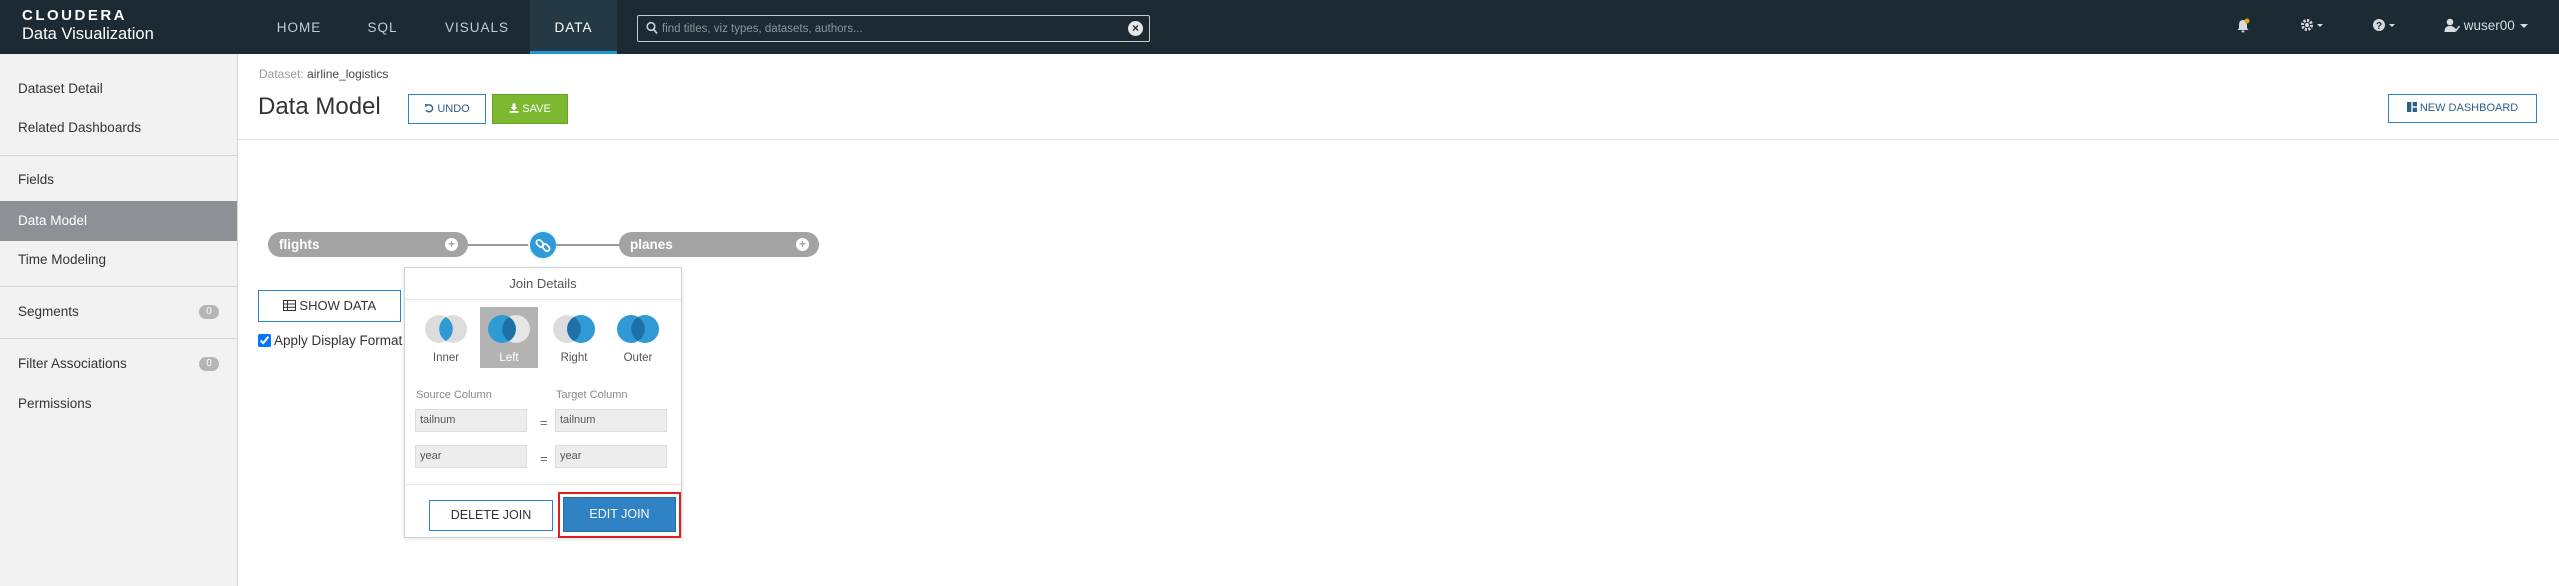  What do you see at coordinates (2413, 108) in the screenshot?
I see `dashboard-grid-icon` at bounding box center [2413, 108].